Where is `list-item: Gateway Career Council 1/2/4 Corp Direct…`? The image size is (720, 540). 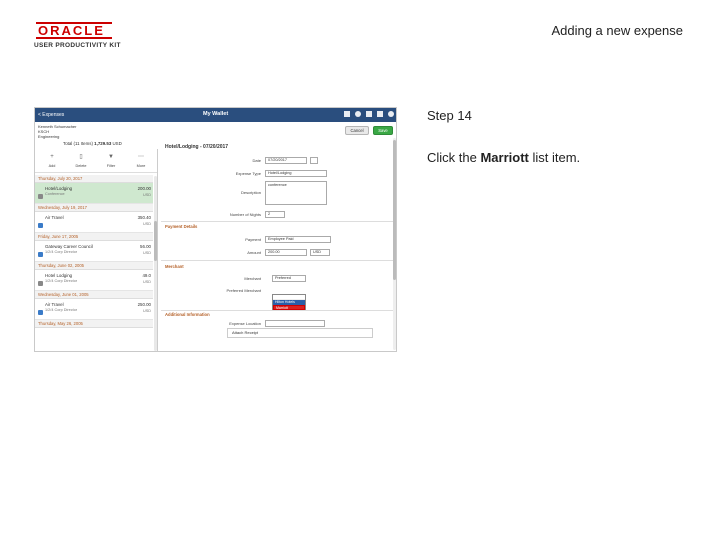
list-item: Gateway Career Council 1/2/4 Corp Direct… is located at coordinates (94, 251).